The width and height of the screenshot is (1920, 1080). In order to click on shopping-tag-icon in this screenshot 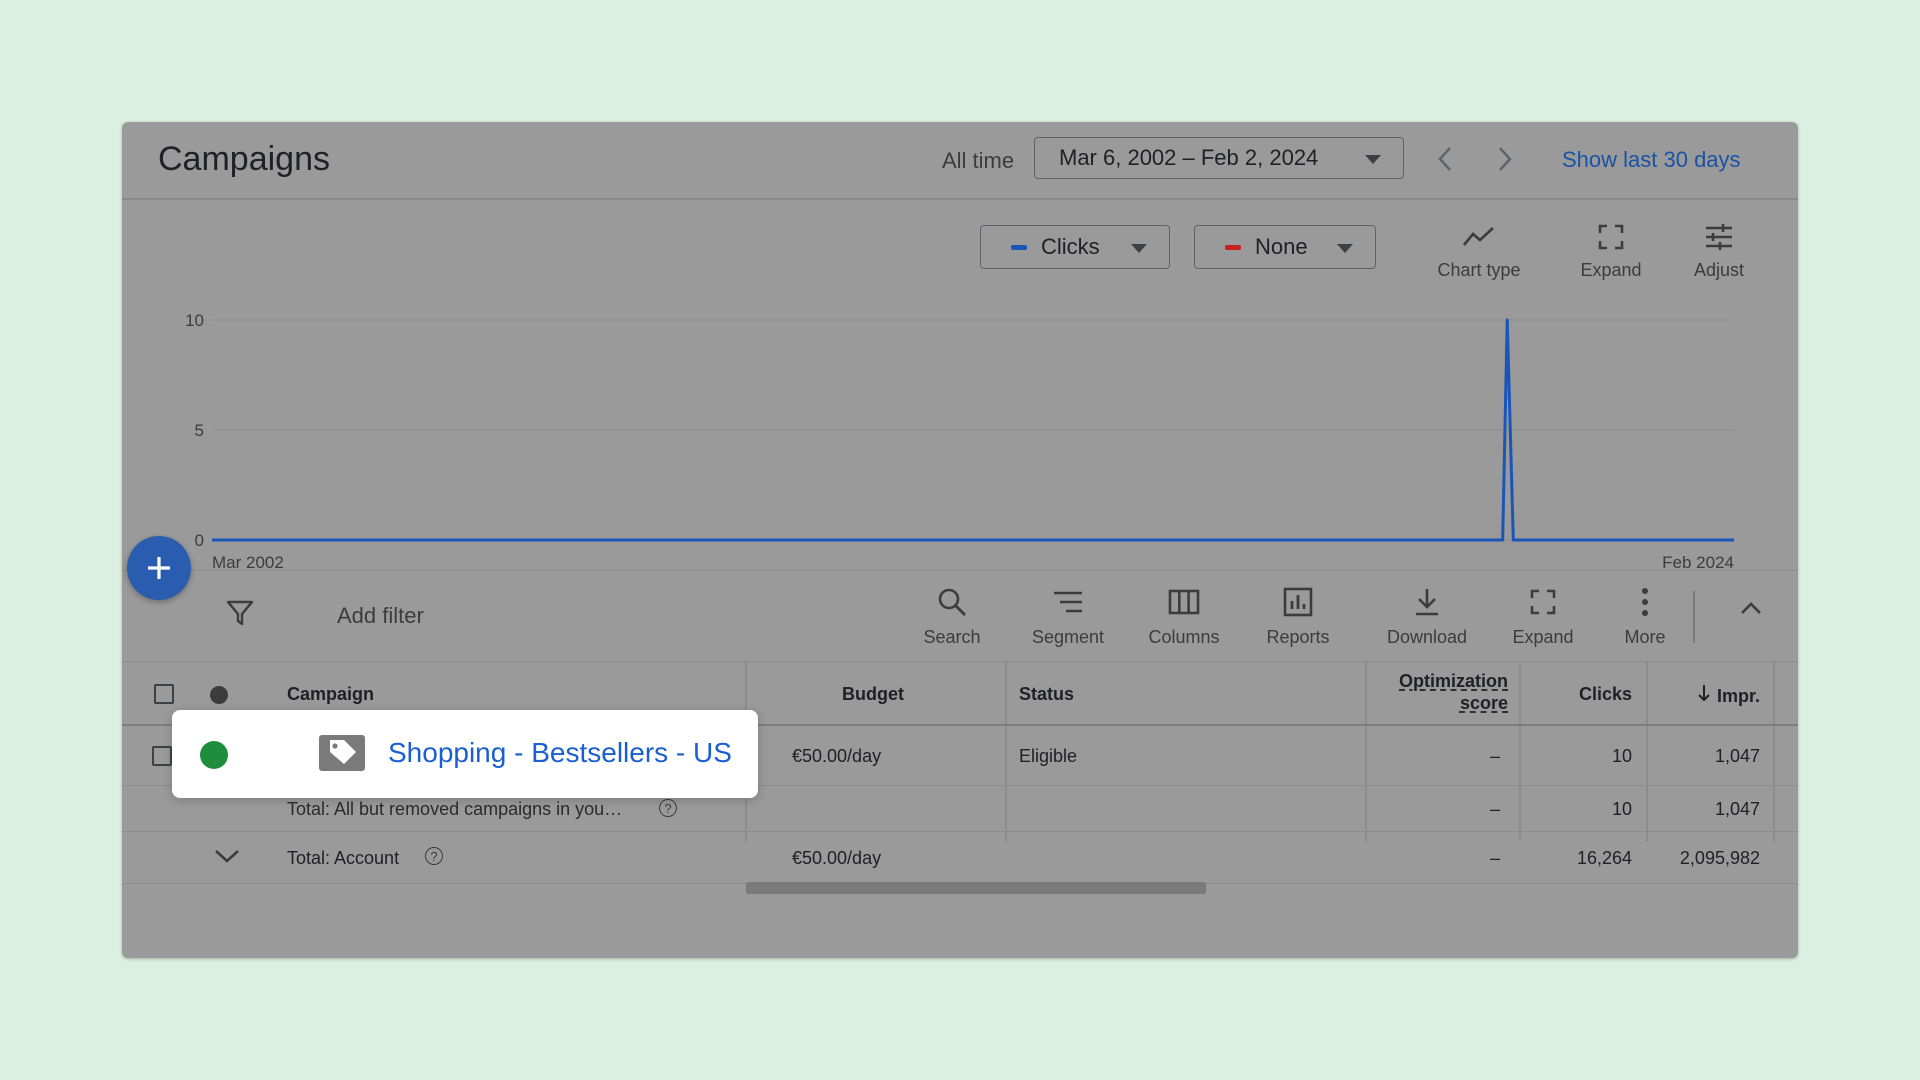, I will do `click(342, 755)`.